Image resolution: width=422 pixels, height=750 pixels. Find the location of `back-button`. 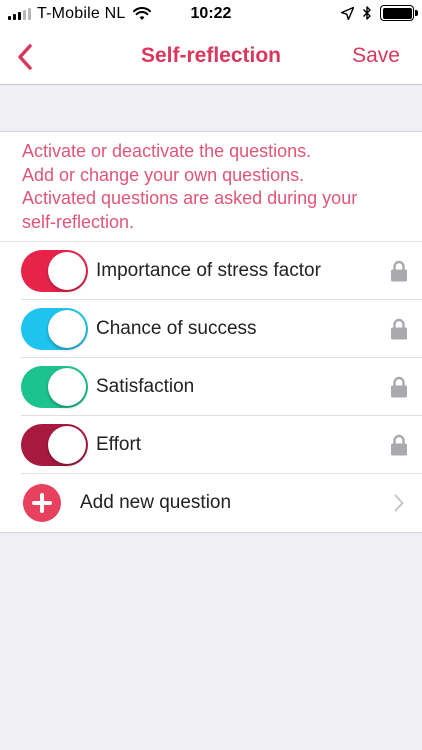

back-button is located at coordinates (25, 57).